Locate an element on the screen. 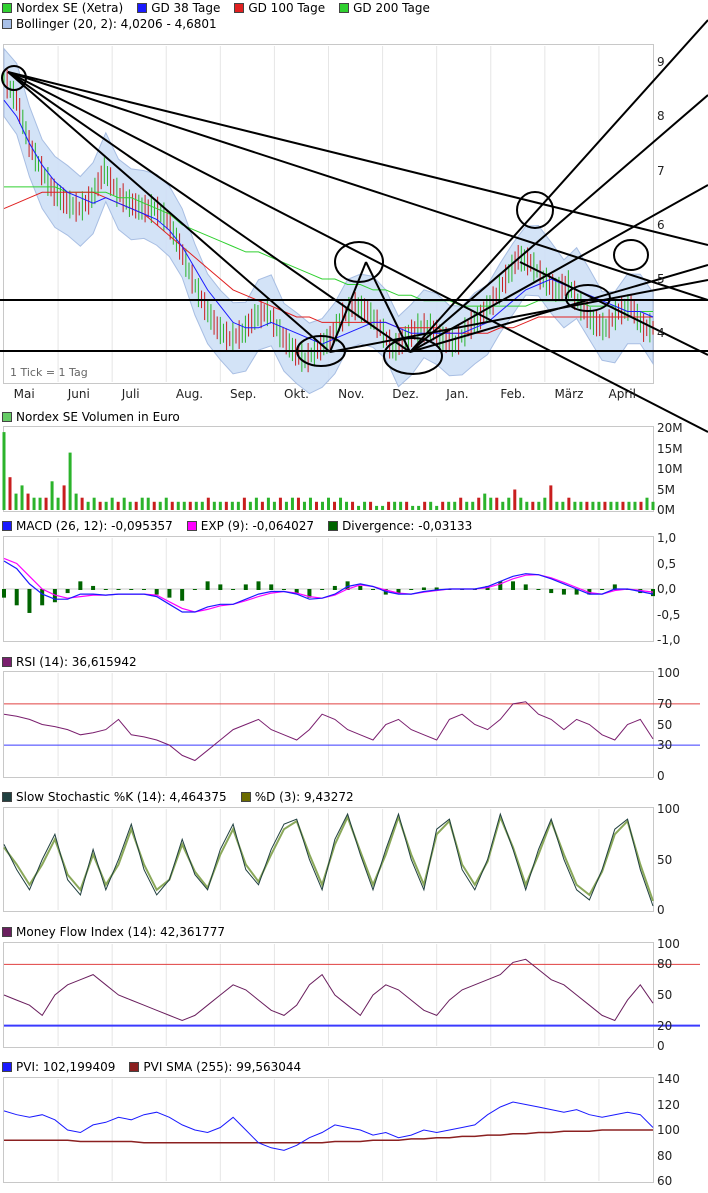 This screenshot has width=708, height=1193. rsi-y-tick: 70 is located at coordinates (665, 703).